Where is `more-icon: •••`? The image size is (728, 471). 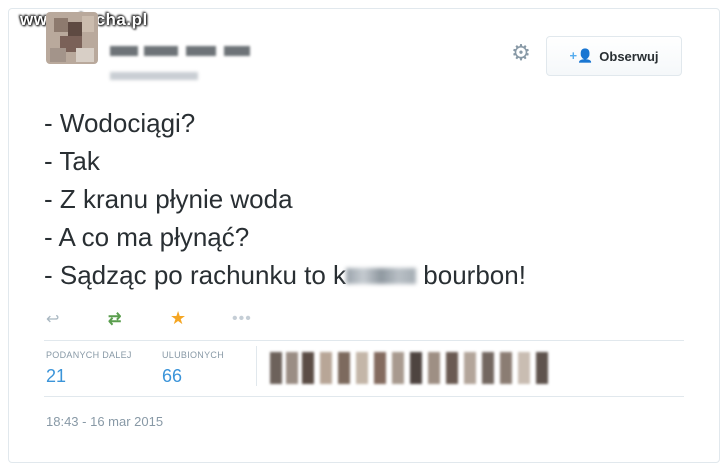 more-icon: ••• is located at coordinates (263, 319).